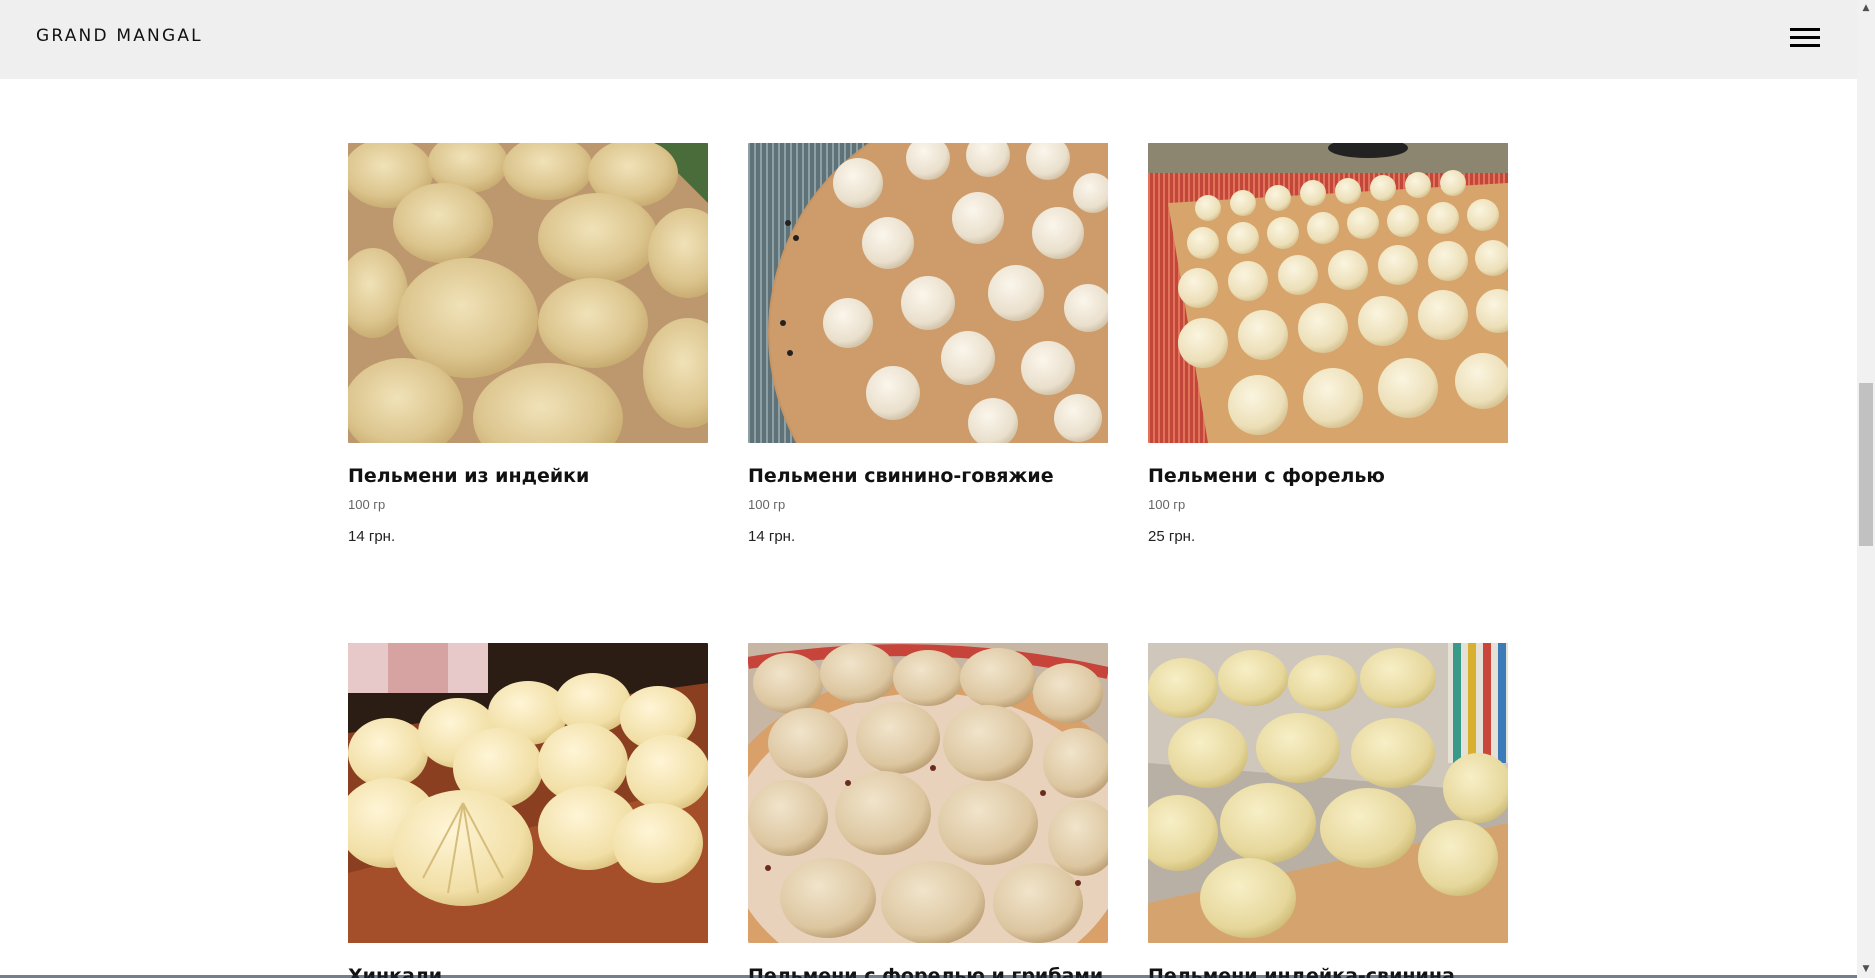 The width and height of the screenshot is (1875, 978). Describe the element at coordinates (1866, 969) in the screenshot. I see `scroll-down-arrow-icon: ▼` at that location.